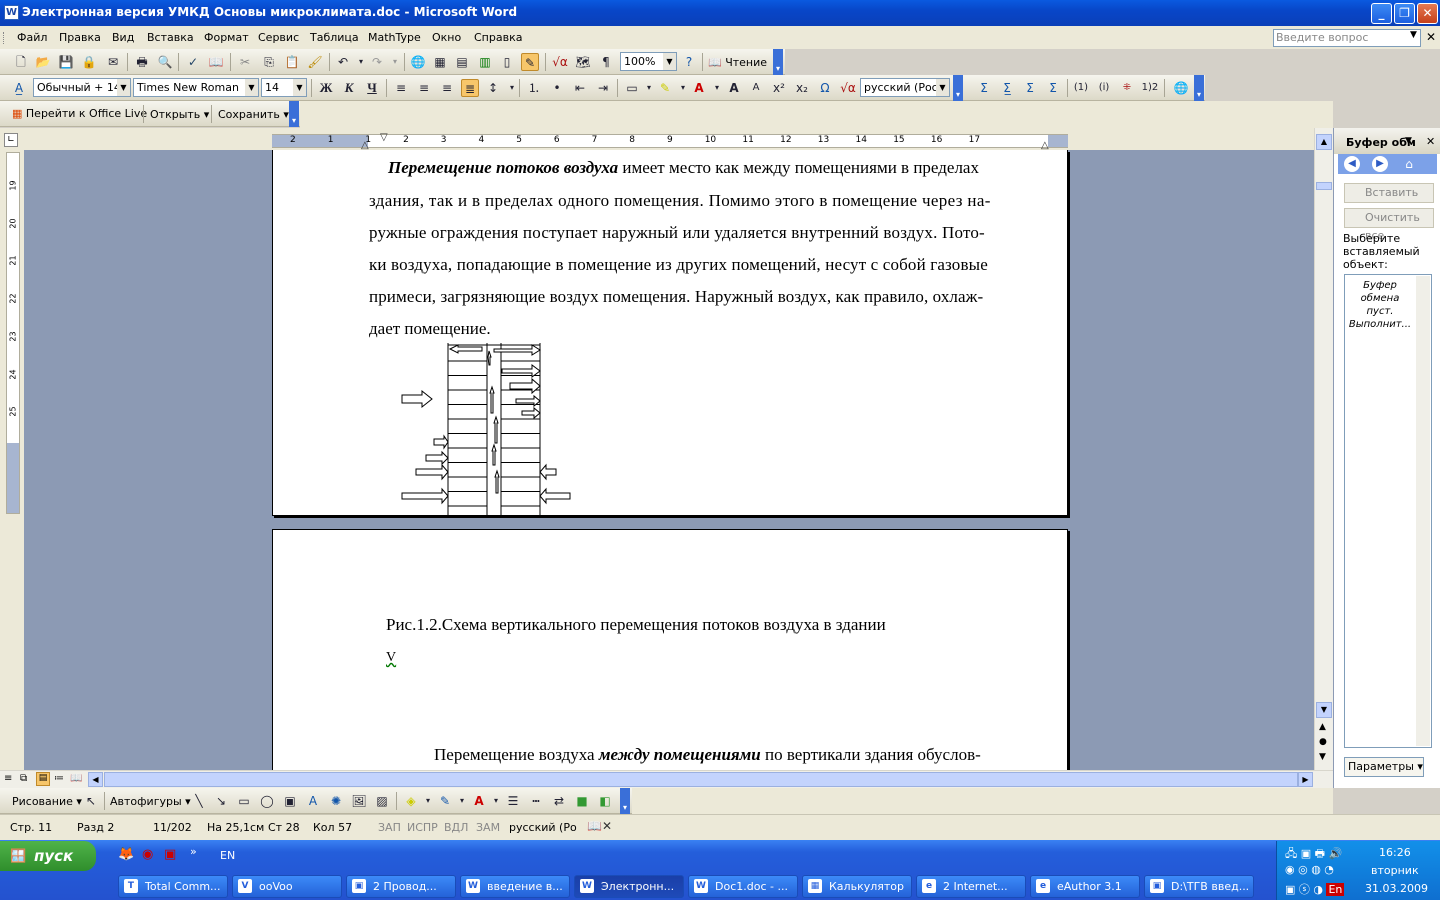 This screenshot has width=1440, height=900. I want to click on paste-icon: 📋, so click(292, 62).